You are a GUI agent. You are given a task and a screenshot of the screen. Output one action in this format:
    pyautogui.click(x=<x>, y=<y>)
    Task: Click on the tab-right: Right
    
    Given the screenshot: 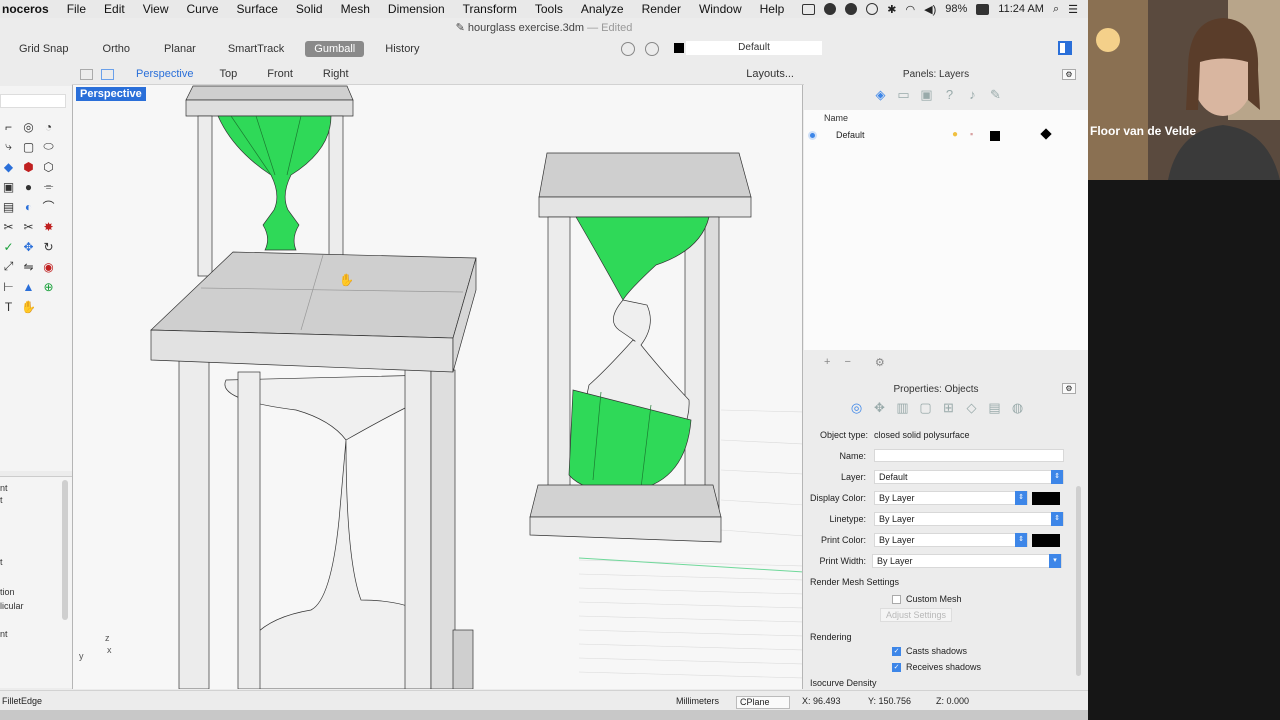 What is the action you would take?
    pyautogui.click(x=336, y=74)
    